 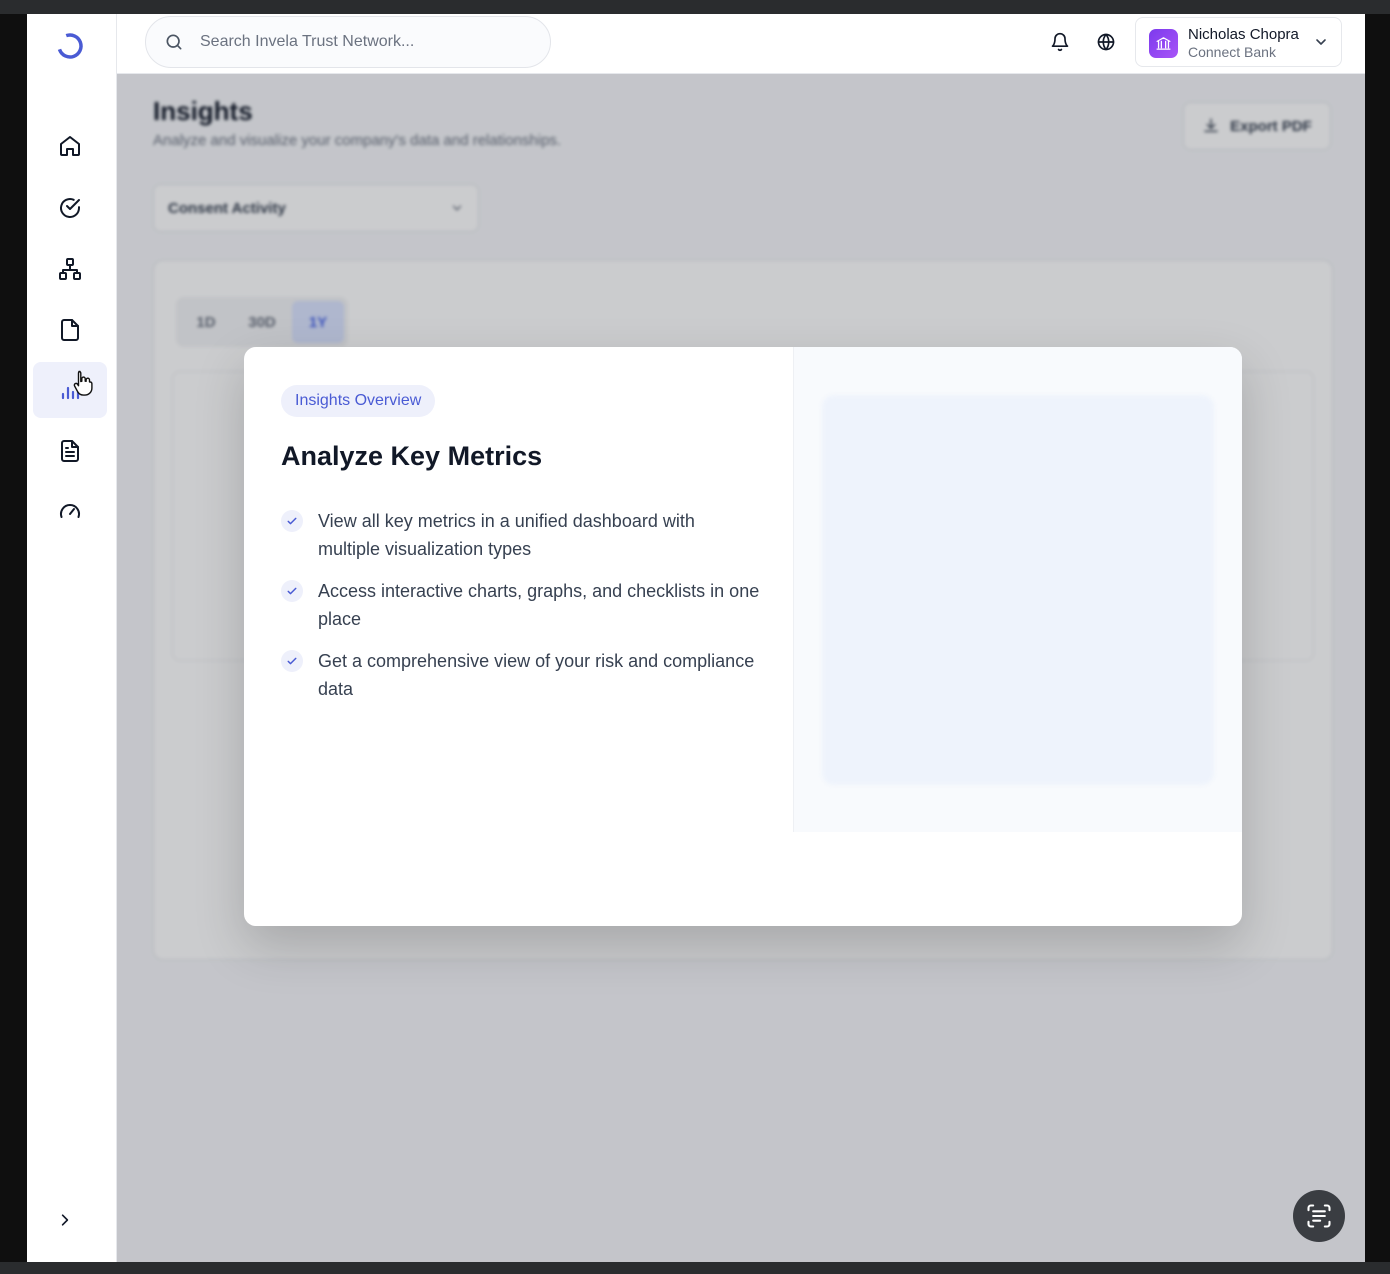 I want to click on search-bar, so click(x=348, y=42).